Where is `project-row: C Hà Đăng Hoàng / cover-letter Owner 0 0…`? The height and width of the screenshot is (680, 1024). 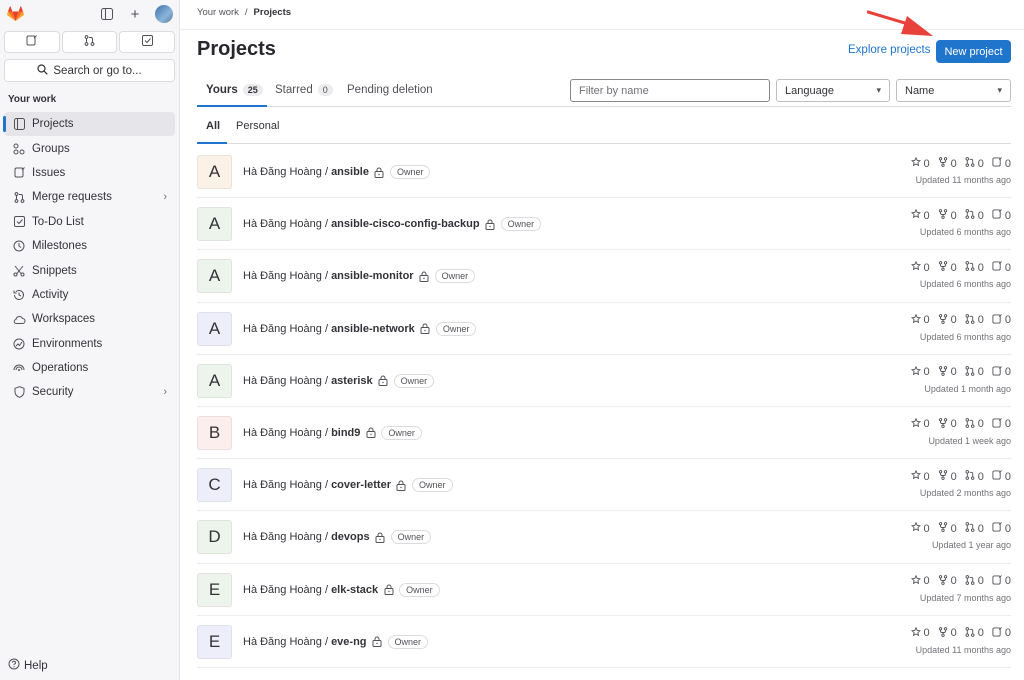 project-row: C Hà Đăng Hoàng / cover-letter Owner 0 0… is located at coordinates (604, 485).